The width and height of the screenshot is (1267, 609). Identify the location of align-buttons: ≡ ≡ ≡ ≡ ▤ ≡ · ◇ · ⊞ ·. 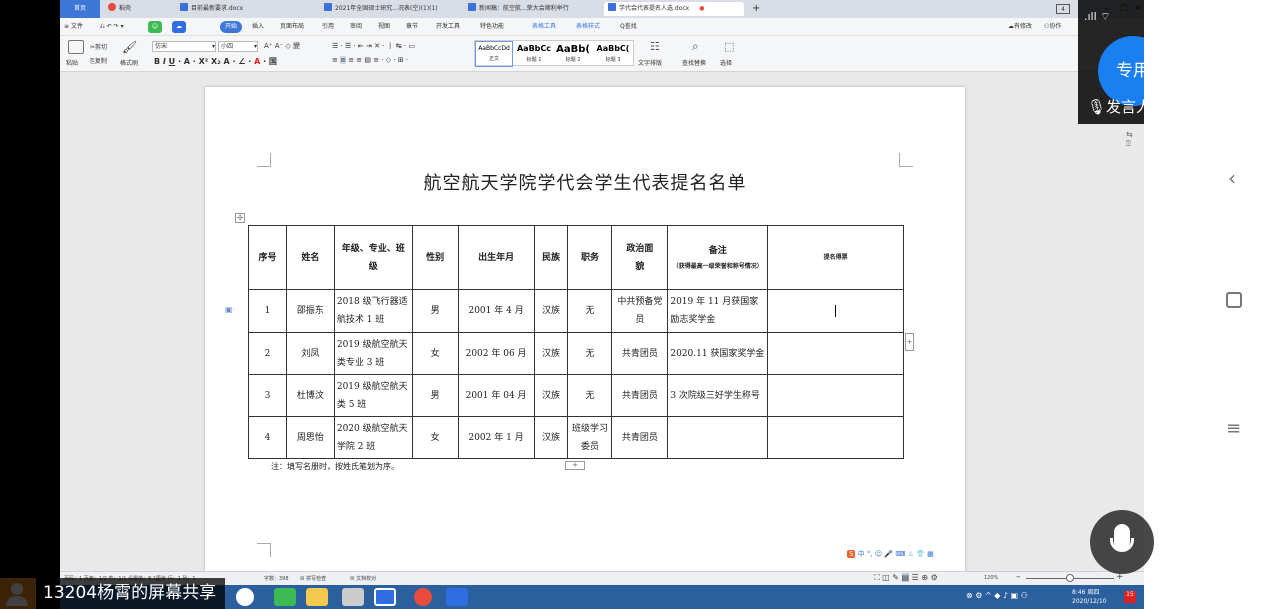
(370, 60).